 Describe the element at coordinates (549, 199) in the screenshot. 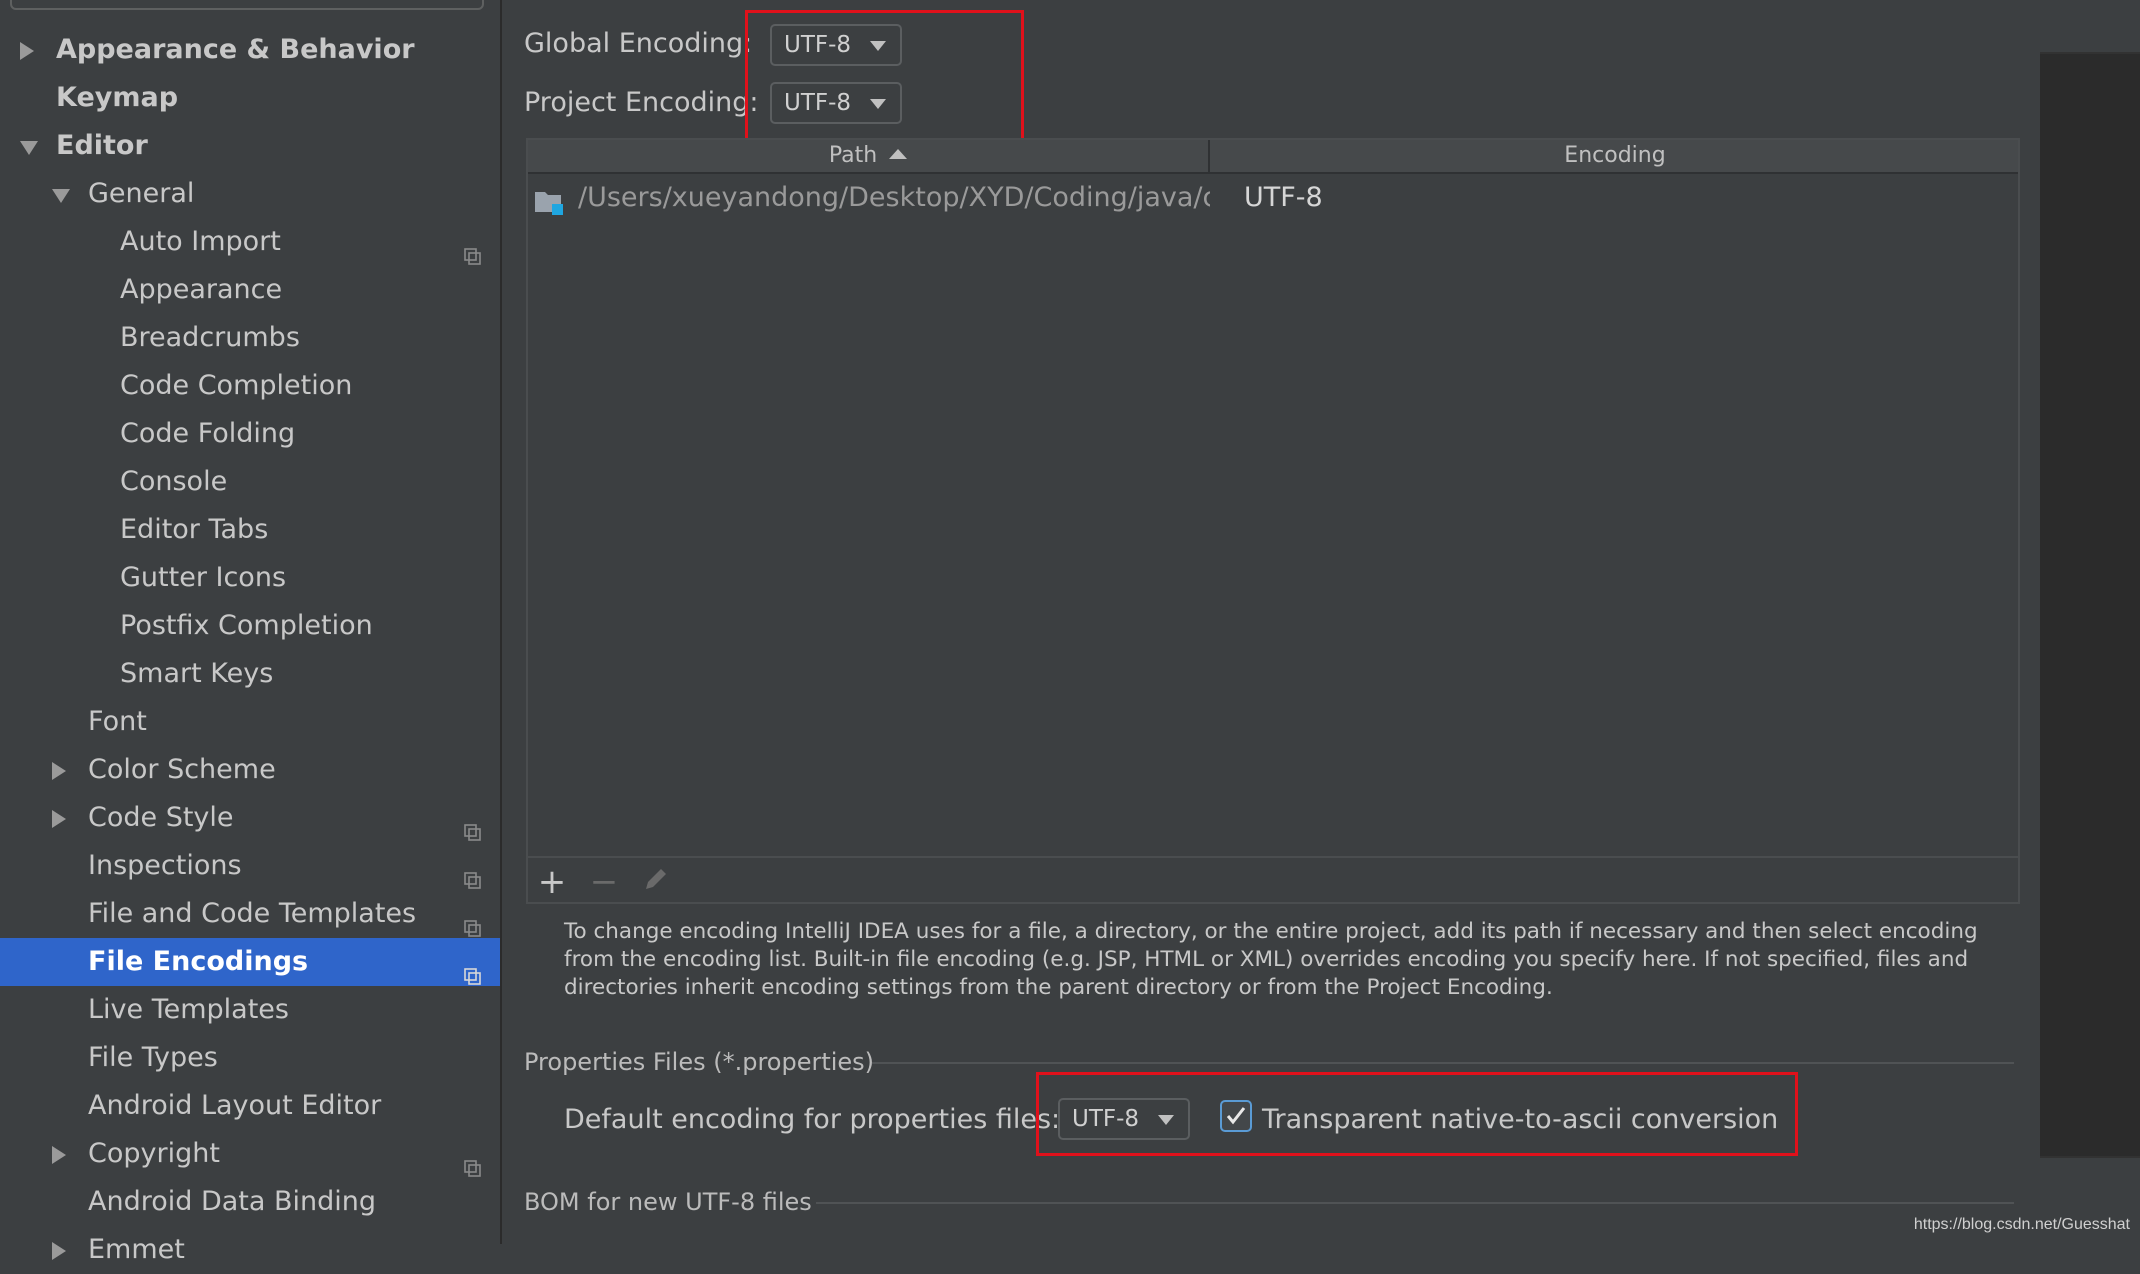

I see `folder-icon` at that location.